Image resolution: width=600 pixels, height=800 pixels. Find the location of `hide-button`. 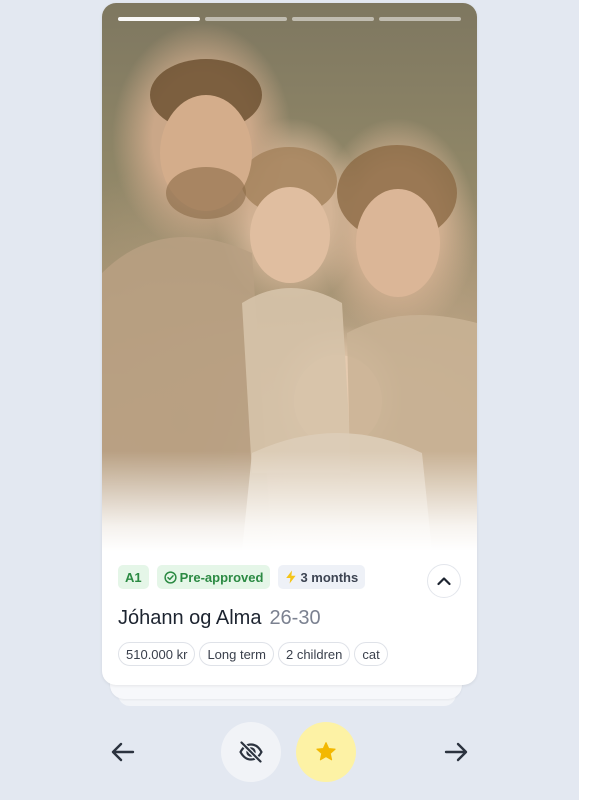

hide-button is located at coordinates (251, 752).